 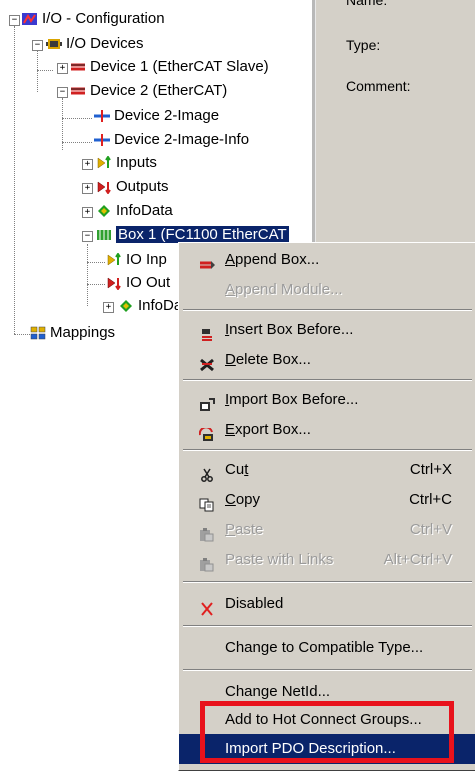 I want to click on menu-item-label: Copy, so click(x=243, y=499).